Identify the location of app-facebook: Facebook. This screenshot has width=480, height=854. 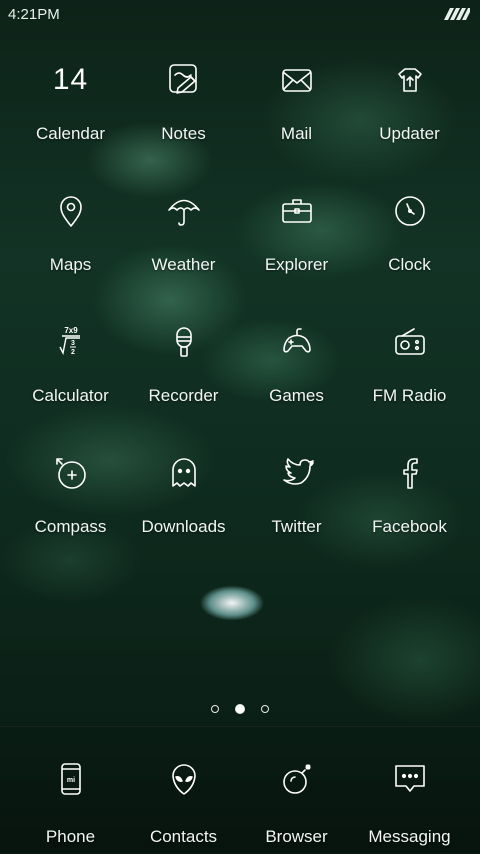
(409, 496).